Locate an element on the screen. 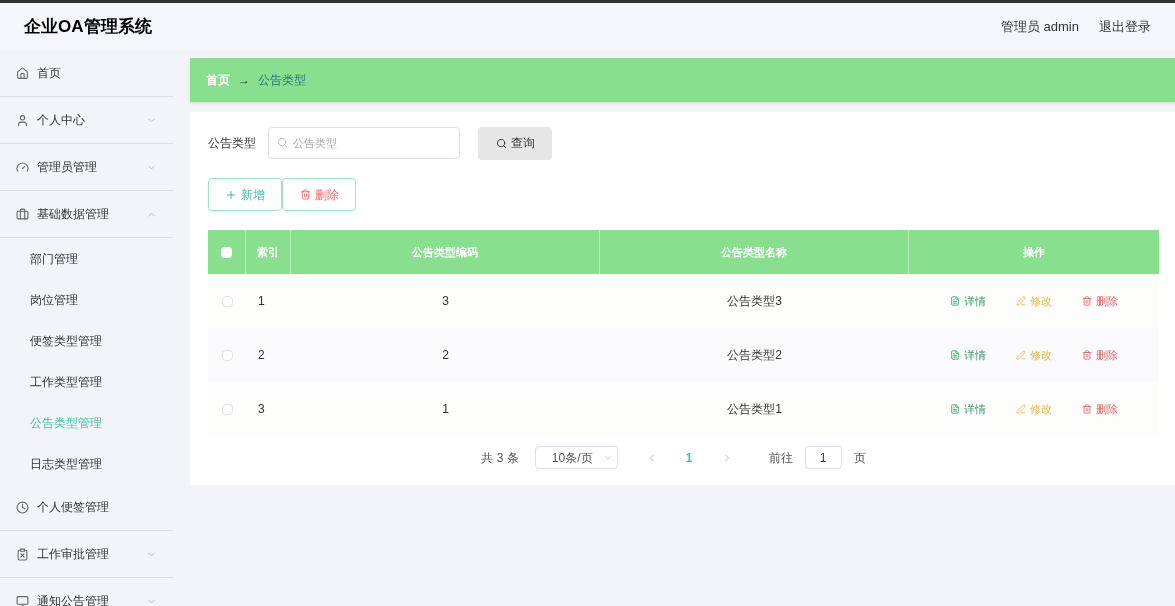 This screenshot has height=606, width=1175. clipboard-icon is located at coordinates (22, 554).